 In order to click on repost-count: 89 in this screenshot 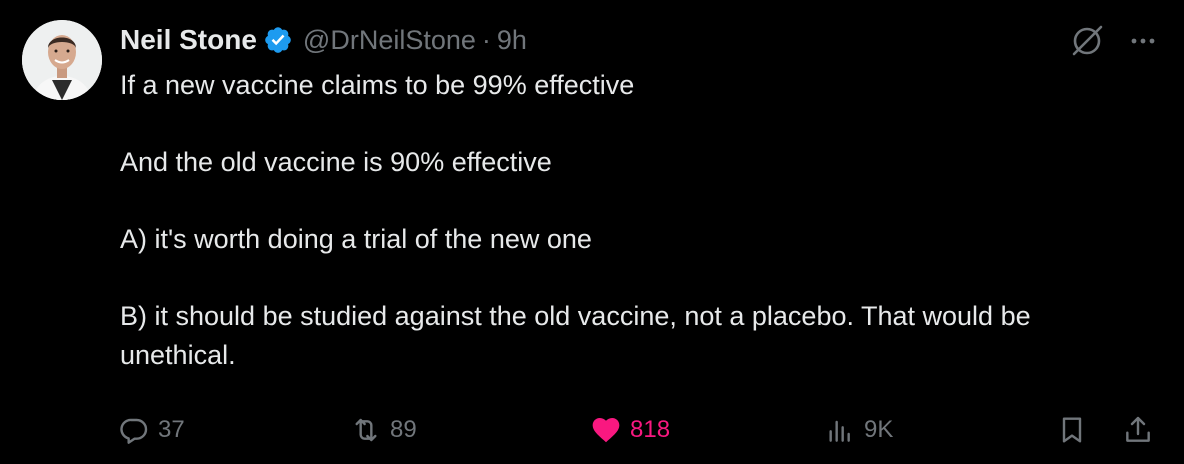, I will do `click(403, 429)`.